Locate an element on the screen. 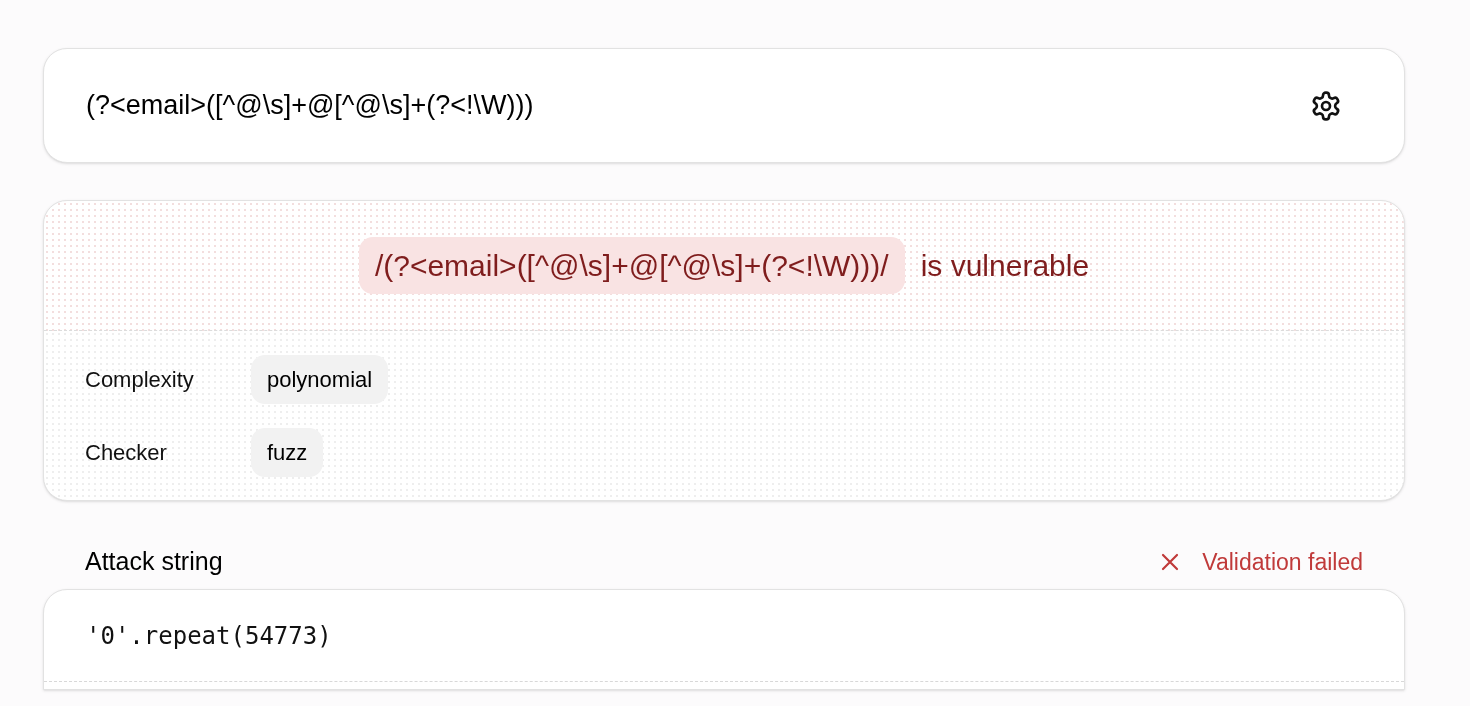  detail-value: fuzz is located at coordinates (287, 452).